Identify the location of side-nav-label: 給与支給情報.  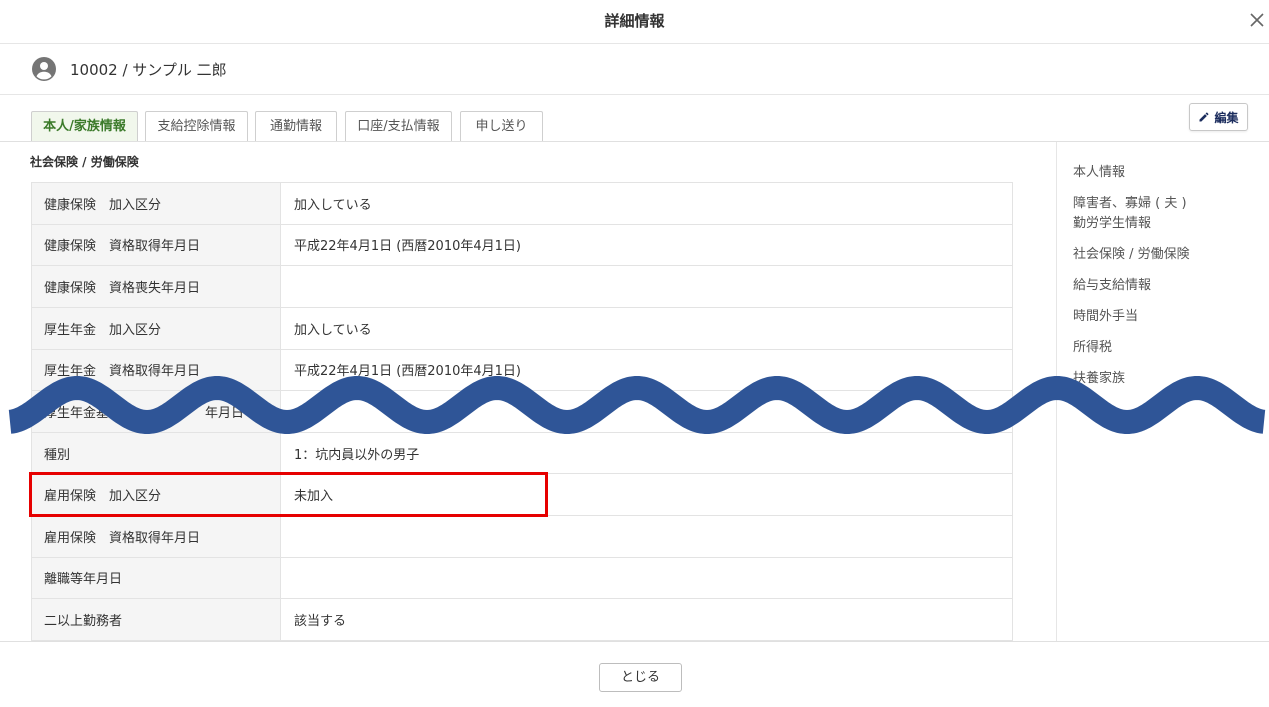
(1112, 285).